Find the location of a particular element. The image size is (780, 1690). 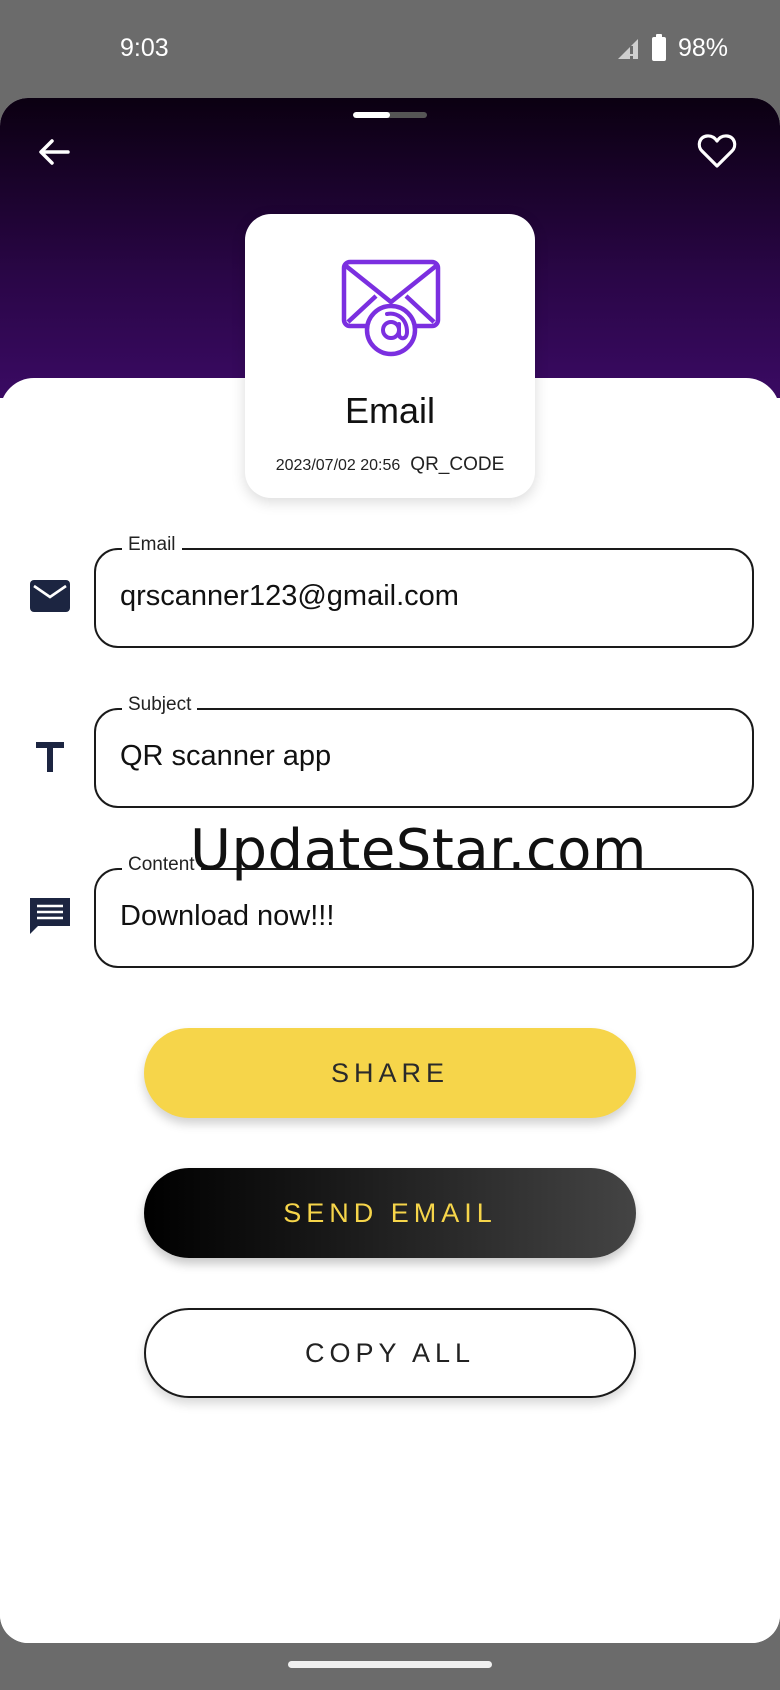

message-icon is located at coordinates (50, 916).